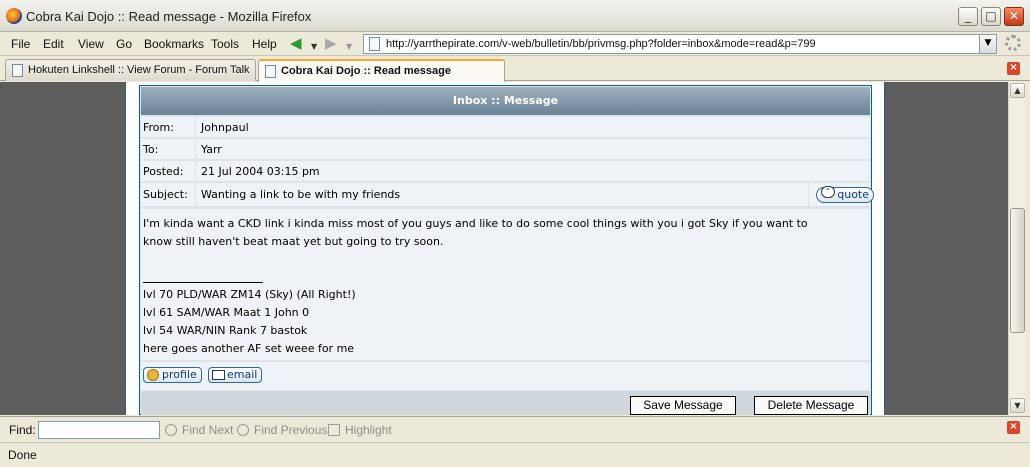 The width and height of the screenshot is (1030, 467). I want to click on action-links-row: profile email, so click(505, 376).